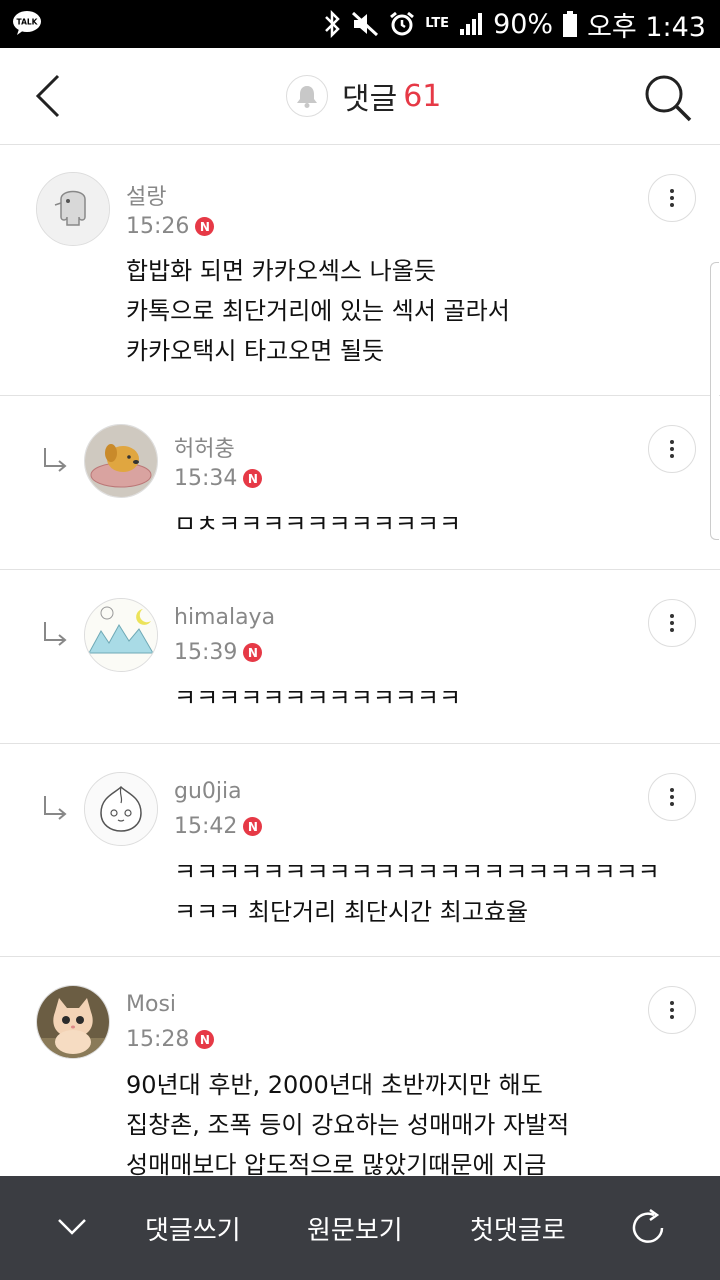 This screenshot has height=1280, width=720. What do you see at coordinates (255, 351) in the screenshot?
I see `comment-line: 카카오택시 타고오면 될듯` at bounding box center [255, 351].